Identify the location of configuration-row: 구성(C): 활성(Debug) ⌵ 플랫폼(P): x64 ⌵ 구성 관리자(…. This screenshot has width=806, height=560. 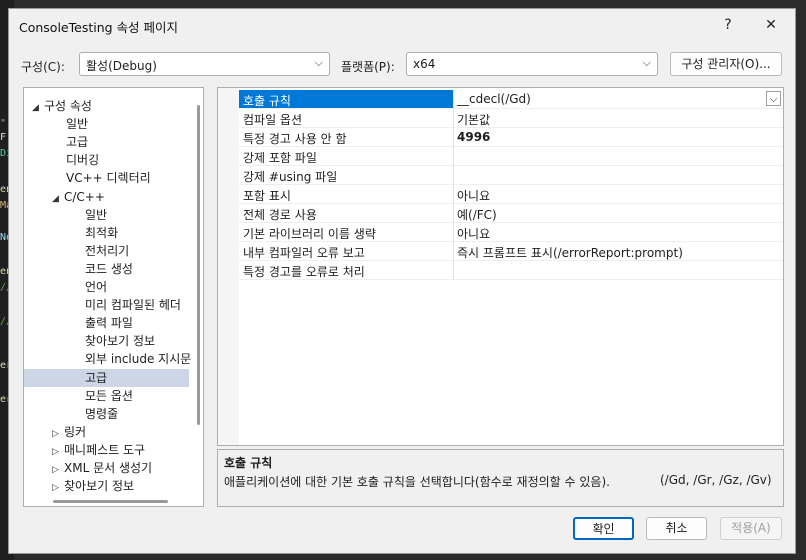
(402, 65).